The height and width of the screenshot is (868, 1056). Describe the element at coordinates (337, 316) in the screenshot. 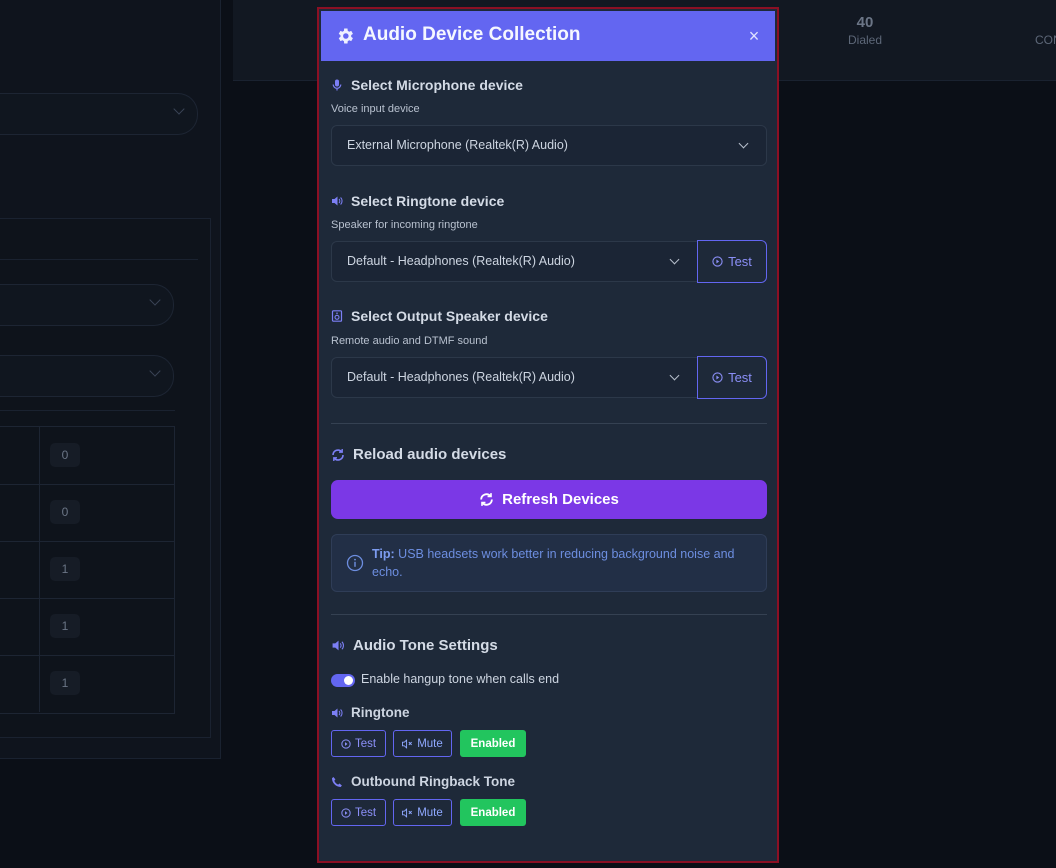

I see `speaker-icon` at that location.